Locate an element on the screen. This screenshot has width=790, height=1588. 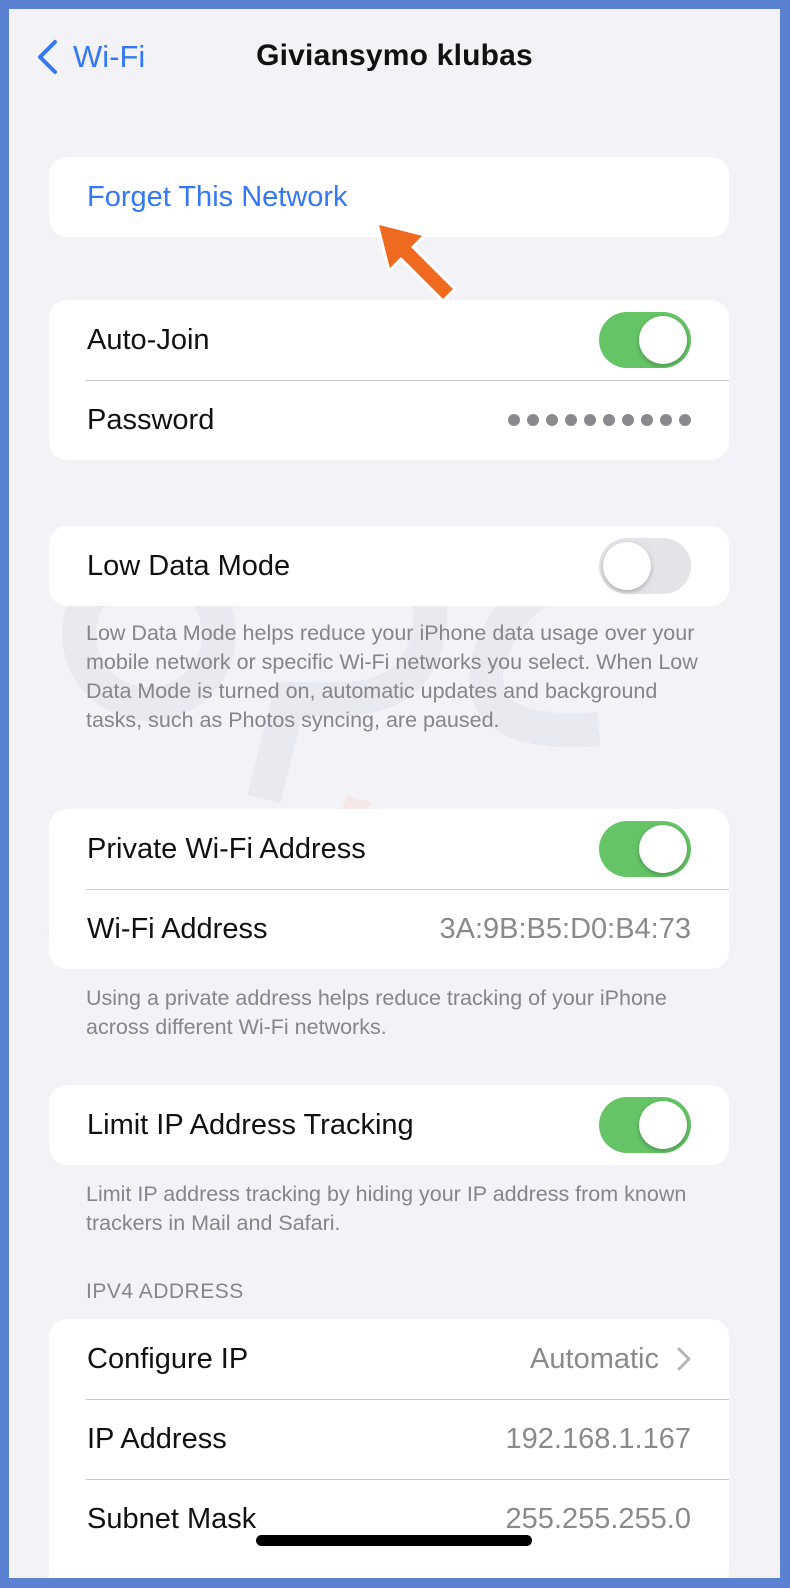
limit-ip-card: Limit IP Address Tracking is located at coordinates (389, 1125).